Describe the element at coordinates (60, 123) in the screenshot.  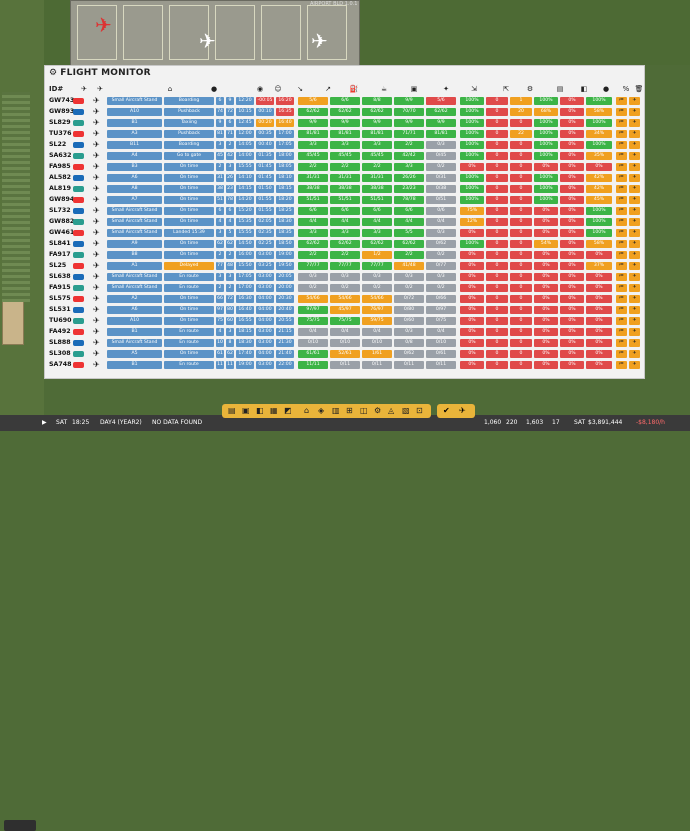
I see `flight-id: SL829` at that location.